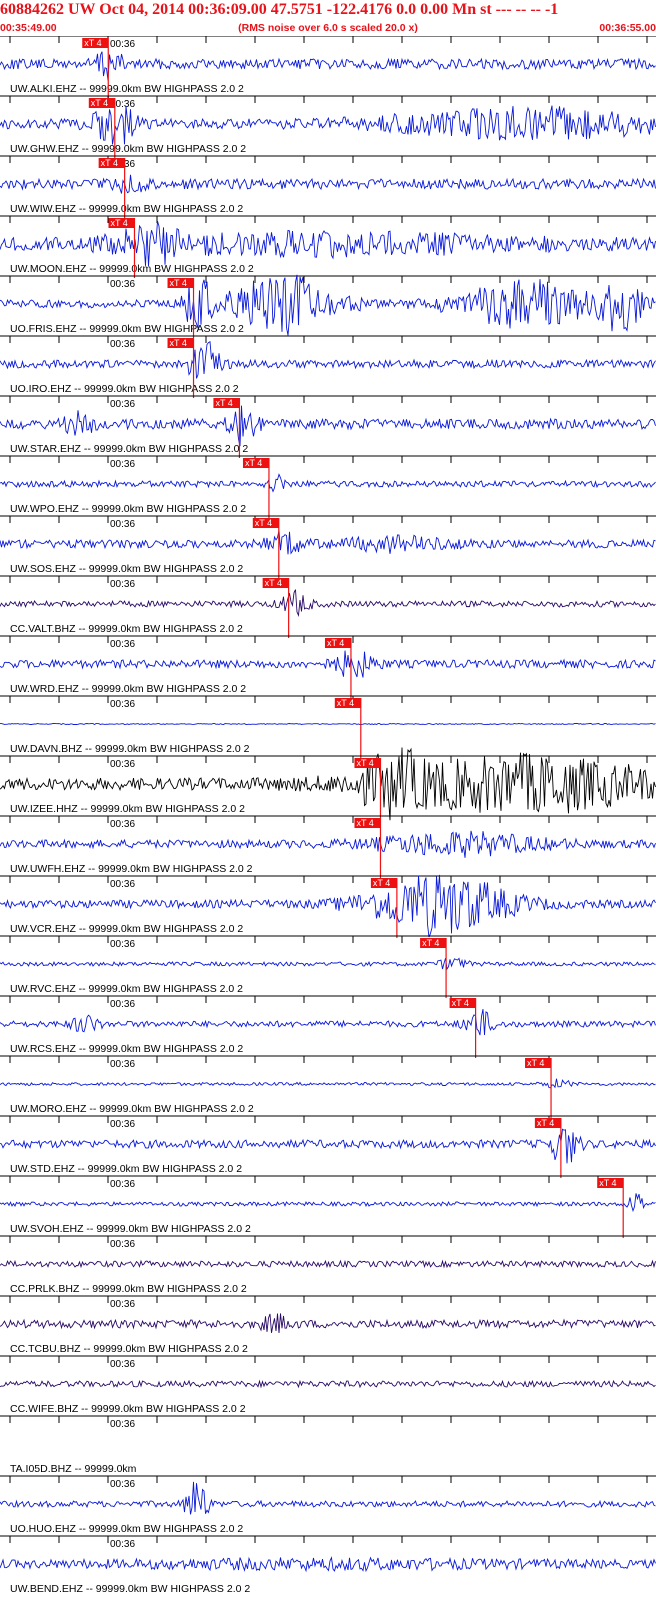 Image resolution: width=656 pixels, height=1598 pixels. I want to click on end-time: 00:36:55.00, so click(627, 28).